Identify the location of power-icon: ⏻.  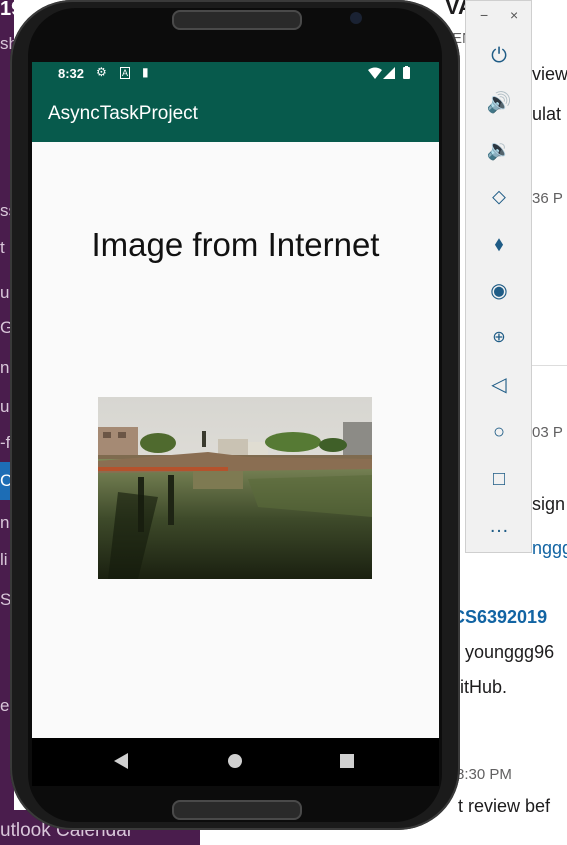
(499, 56).